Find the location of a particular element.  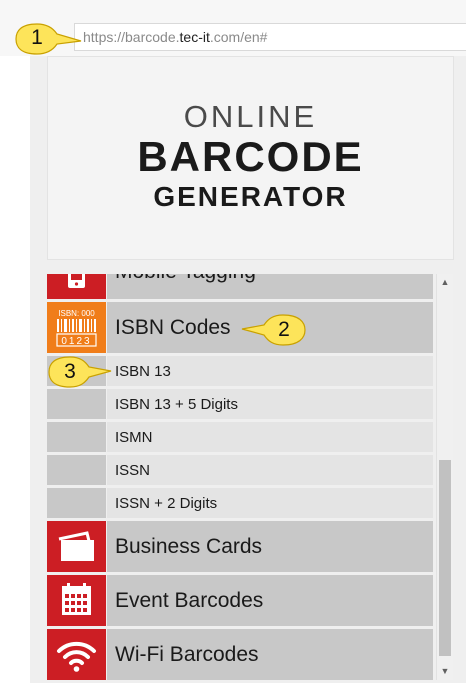

logo-line-barcode: BARCODE is located at coordinates (250, 156).